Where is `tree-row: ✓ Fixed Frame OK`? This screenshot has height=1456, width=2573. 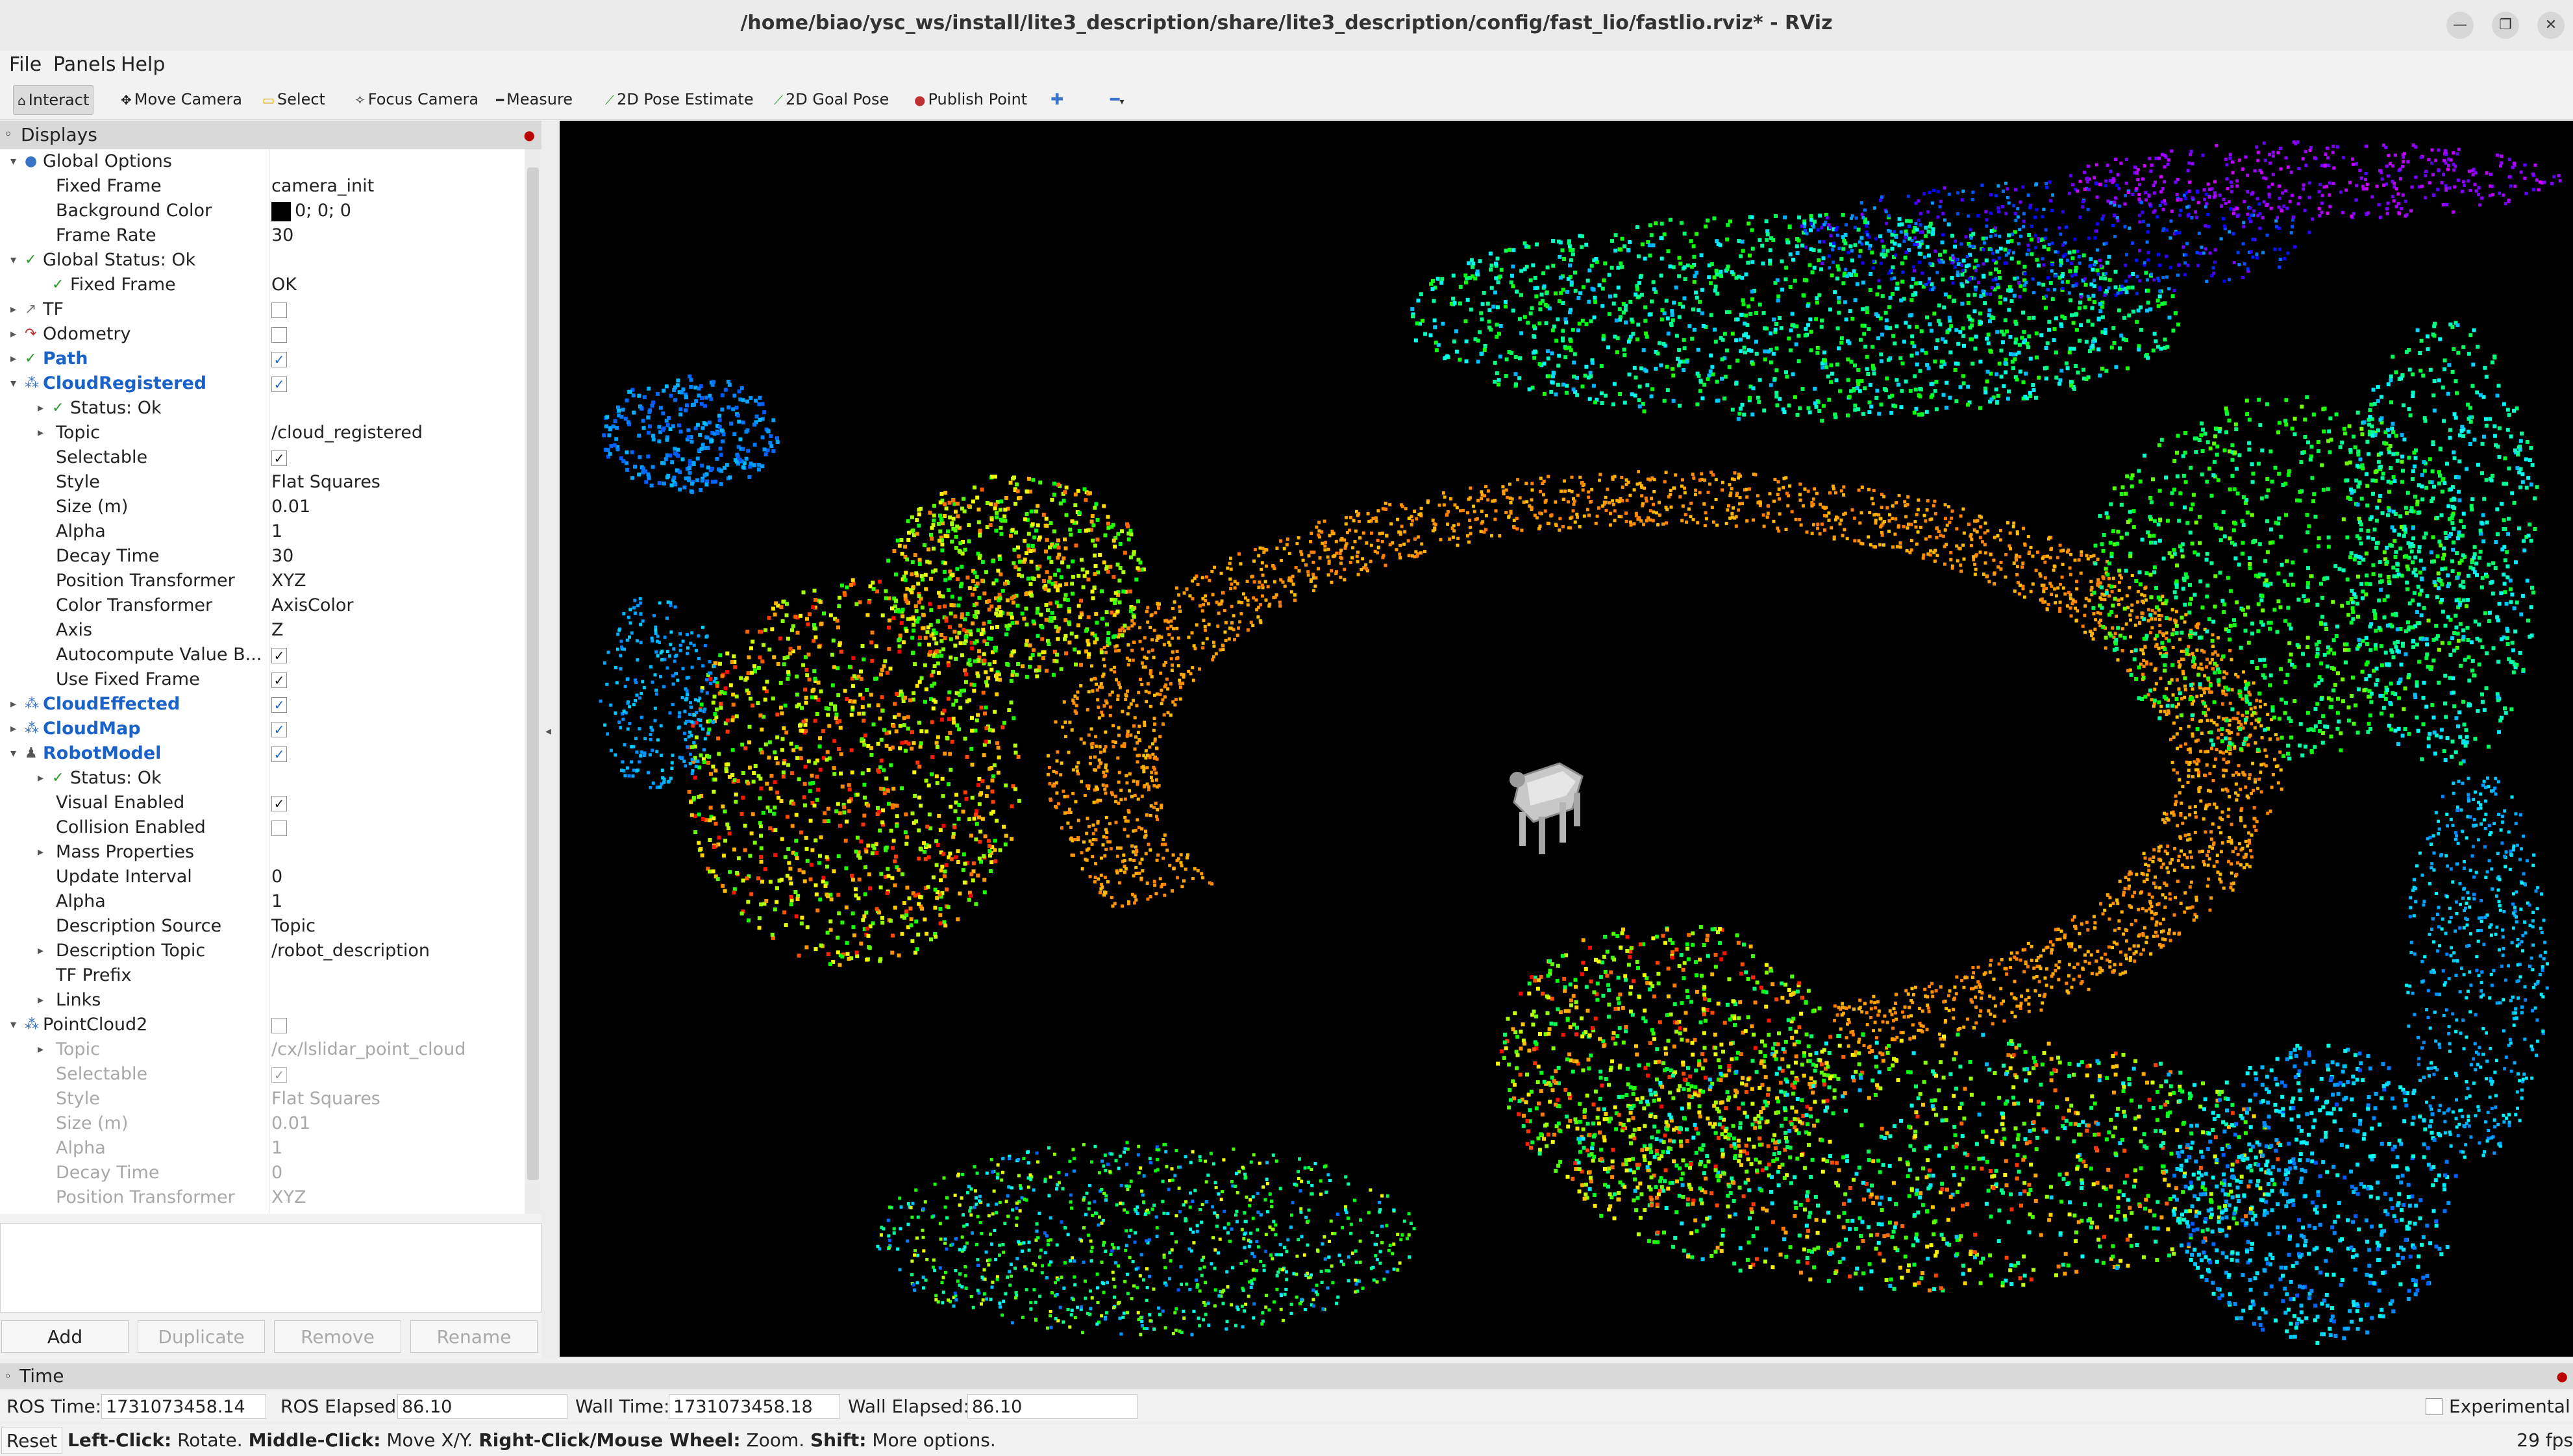 tree-row: ✓ Fixed Frame OK is located at coordinates (262, 285).